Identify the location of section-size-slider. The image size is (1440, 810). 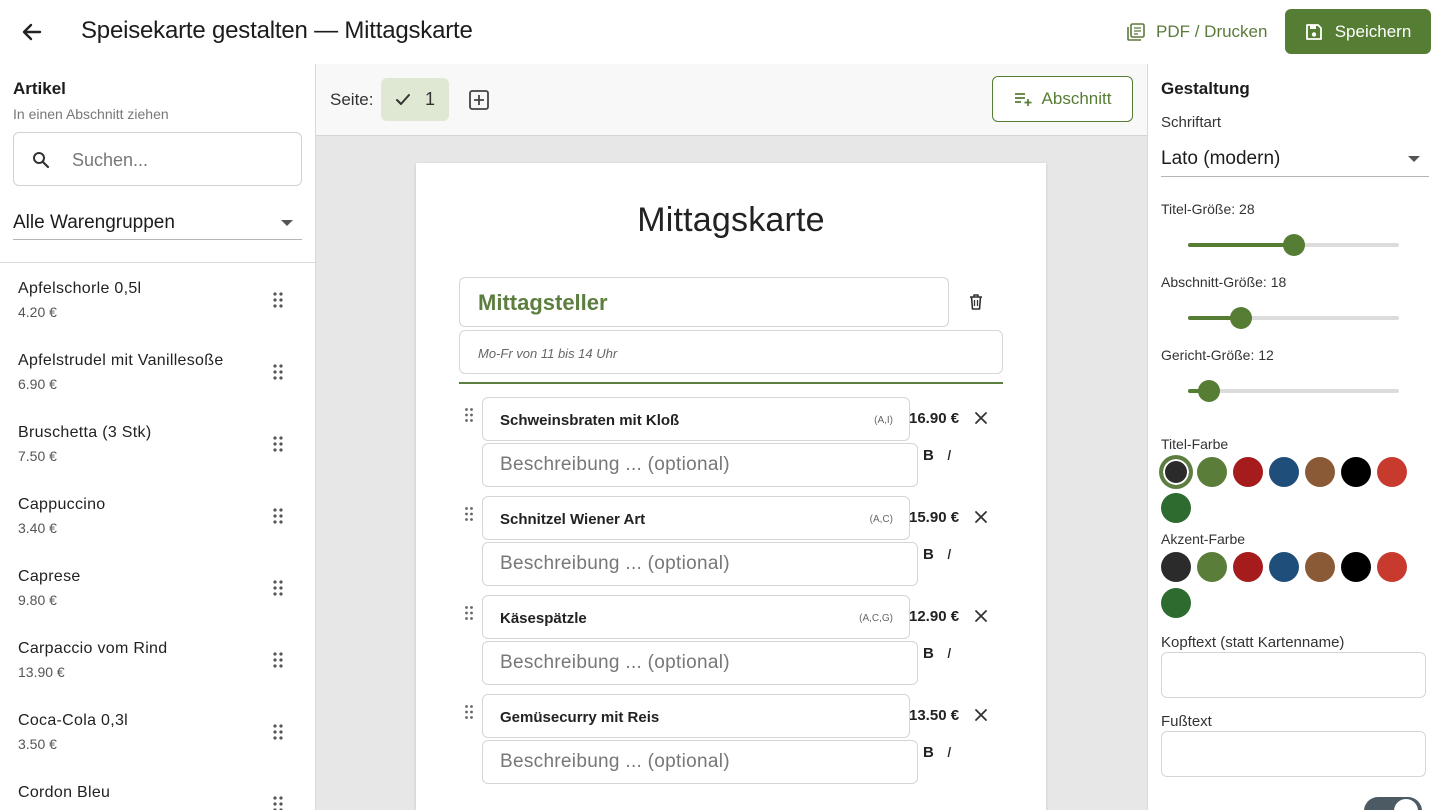
(1293, 318).